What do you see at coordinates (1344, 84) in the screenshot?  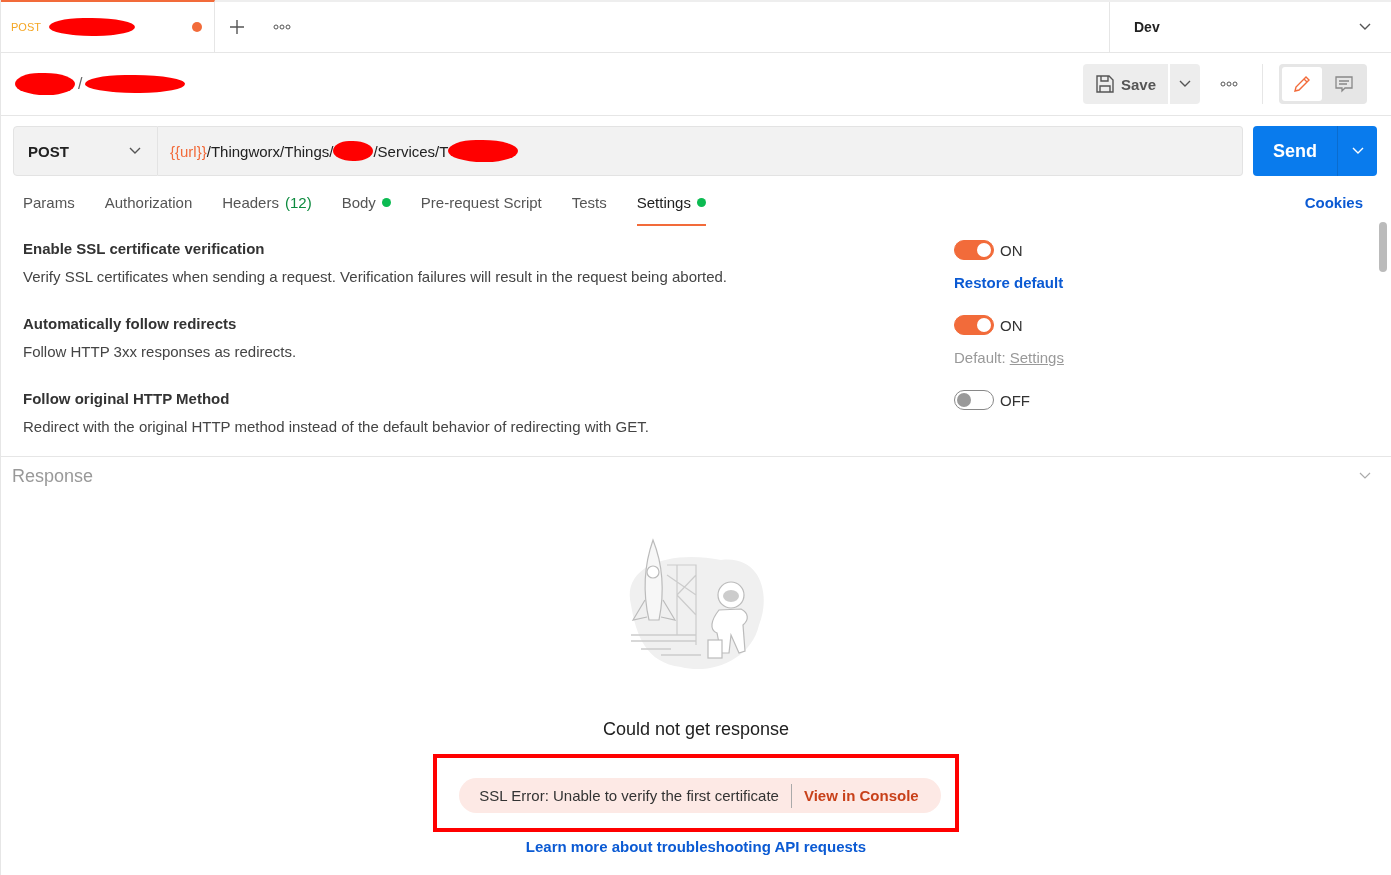 I see `comment-icon` at bounding box center [1344, 84].